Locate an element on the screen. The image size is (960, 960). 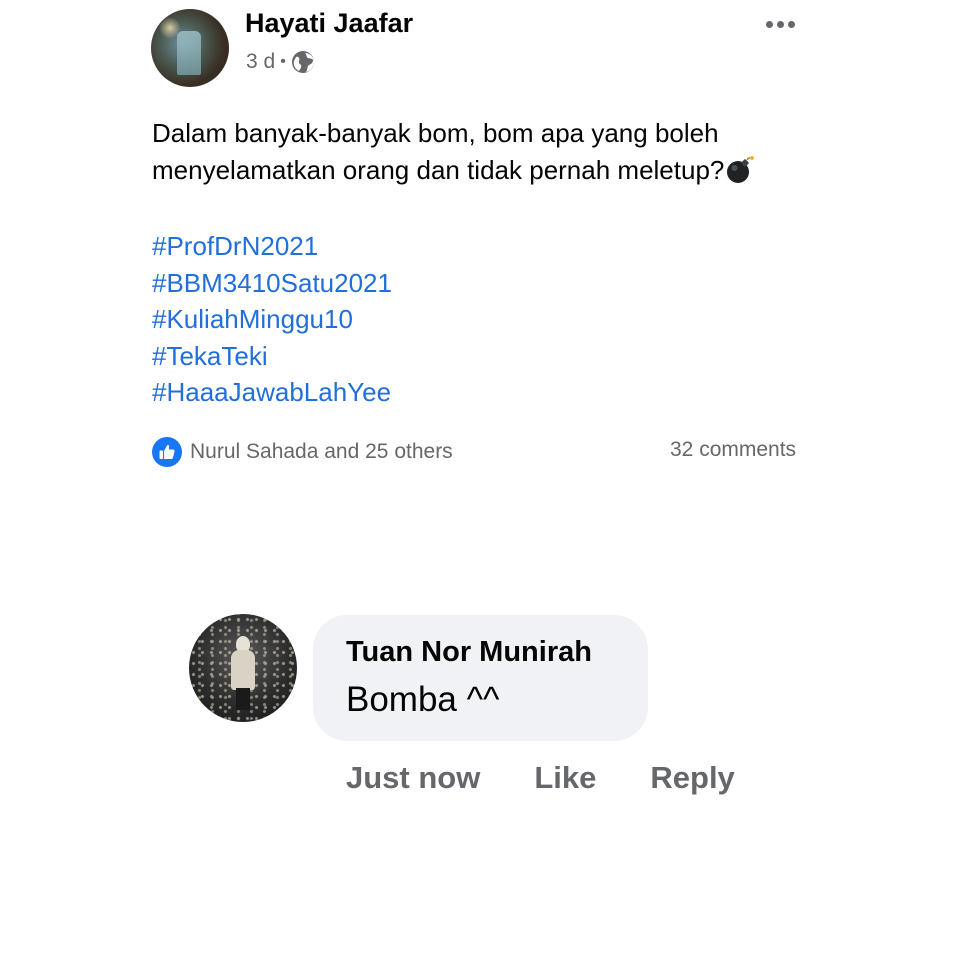
commenter-name: Tuan Nor Munirah is located at coordinates (469, 652).